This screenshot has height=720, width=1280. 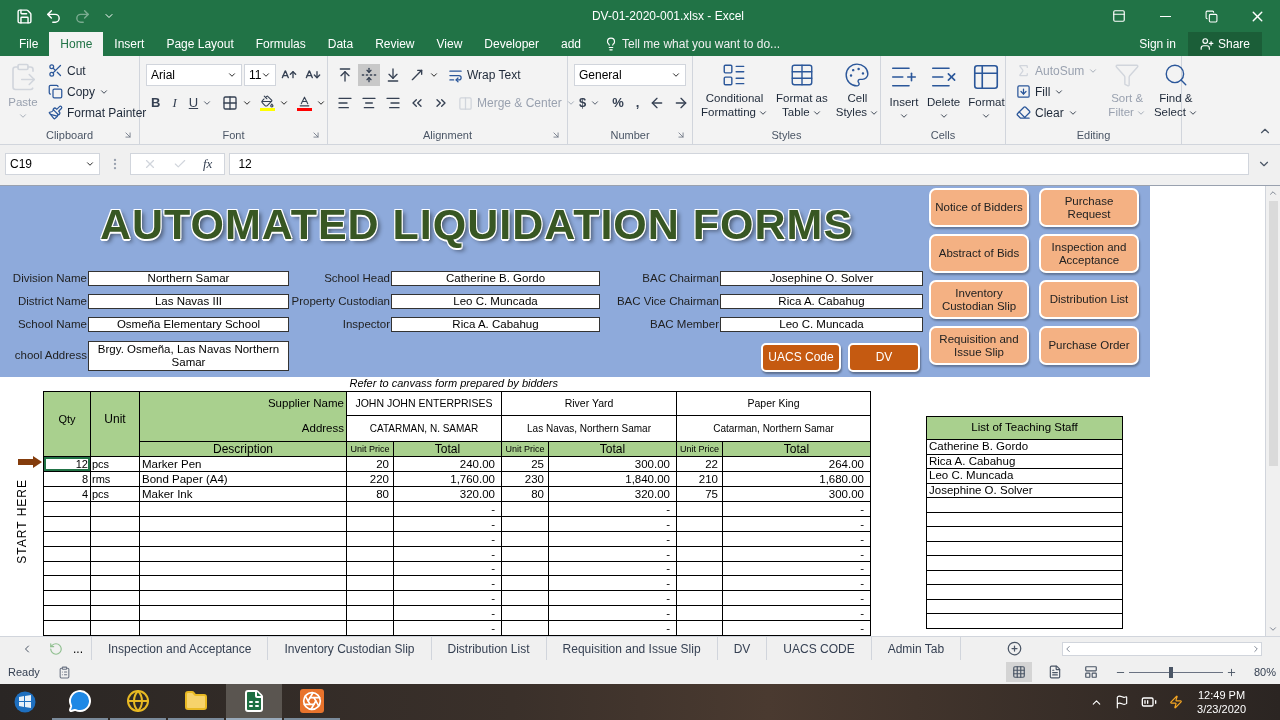 What do you see at coordinates (1175, 89) in the screenshot?
I see `find-select-button: Find & Select` at bounding box center [1175, 89].